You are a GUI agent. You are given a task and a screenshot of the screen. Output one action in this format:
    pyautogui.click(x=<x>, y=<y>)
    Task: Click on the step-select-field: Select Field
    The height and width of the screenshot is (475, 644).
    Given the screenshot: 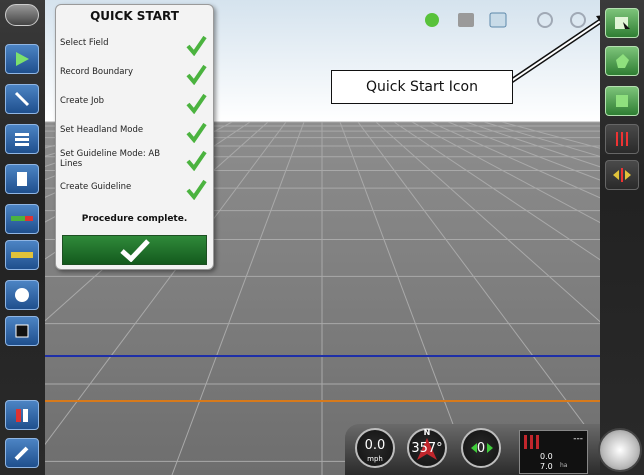 What is the action you would take?
    pyautogui.click(x=135, y=47)
    